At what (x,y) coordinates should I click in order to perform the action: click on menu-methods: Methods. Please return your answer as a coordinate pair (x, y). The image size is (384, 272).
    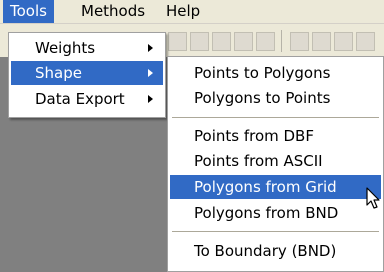
    Looking at the image, I should click on (113, 11).